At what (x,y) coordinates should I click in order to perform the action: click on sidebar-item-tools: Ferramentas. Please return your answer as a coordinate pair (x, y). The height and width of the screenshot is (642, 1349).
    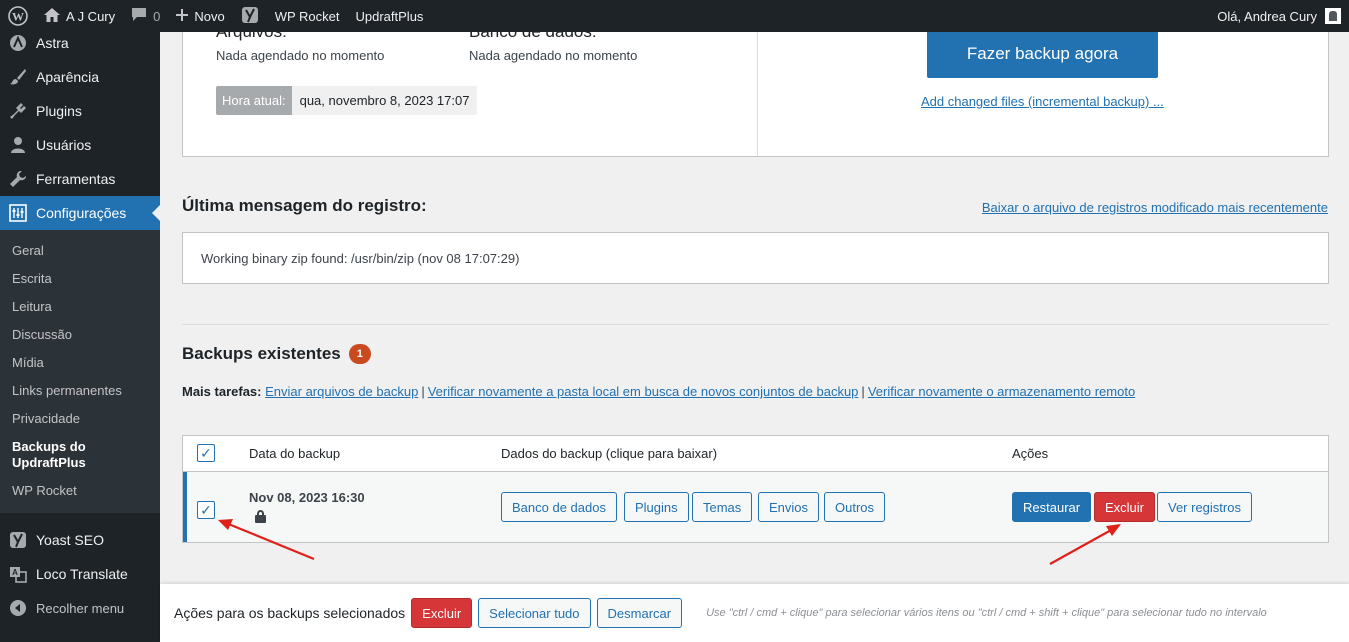
    Looking at the image, I should click on (80, 179).